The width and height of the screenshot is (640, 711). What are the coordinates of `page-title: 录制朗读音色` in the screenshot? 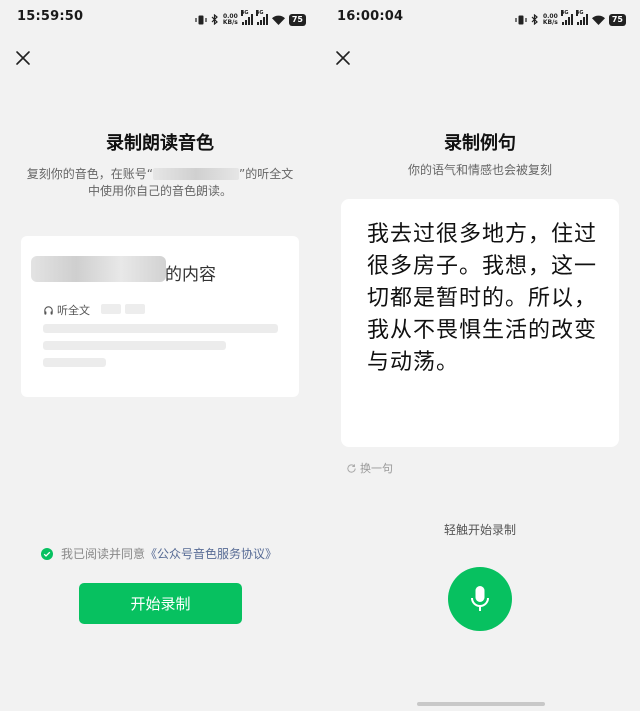 It's located at (160, 143).